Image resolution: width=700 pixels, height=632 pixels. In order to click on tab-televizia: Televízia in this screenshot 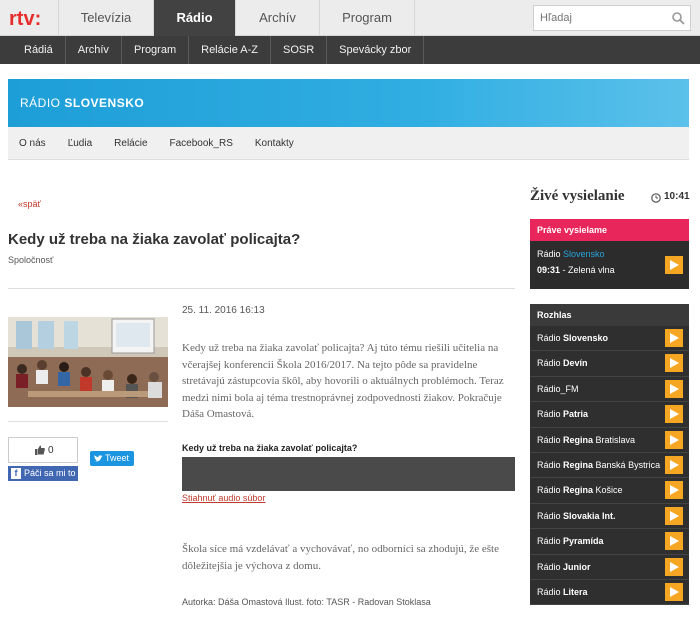, I will do `click(105, 18)`.